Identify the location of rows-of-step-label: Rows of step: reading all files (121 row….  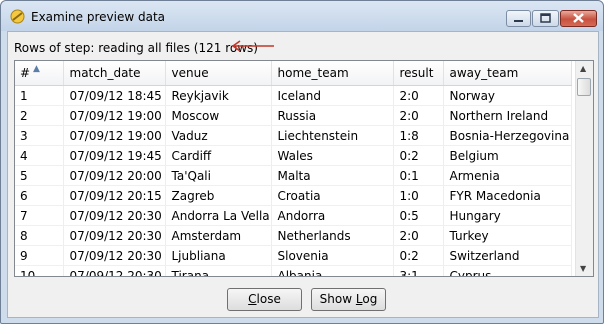
(136, 48).